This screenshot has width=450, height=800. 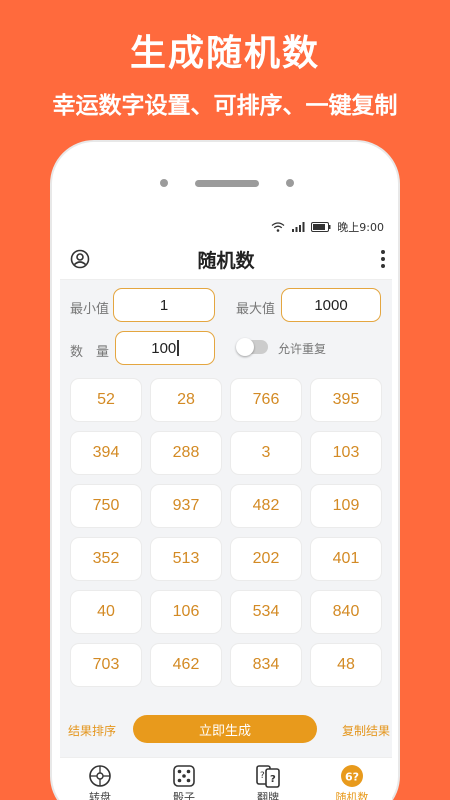 I want to click on result-cell: 766, so click(x=266, y=400).